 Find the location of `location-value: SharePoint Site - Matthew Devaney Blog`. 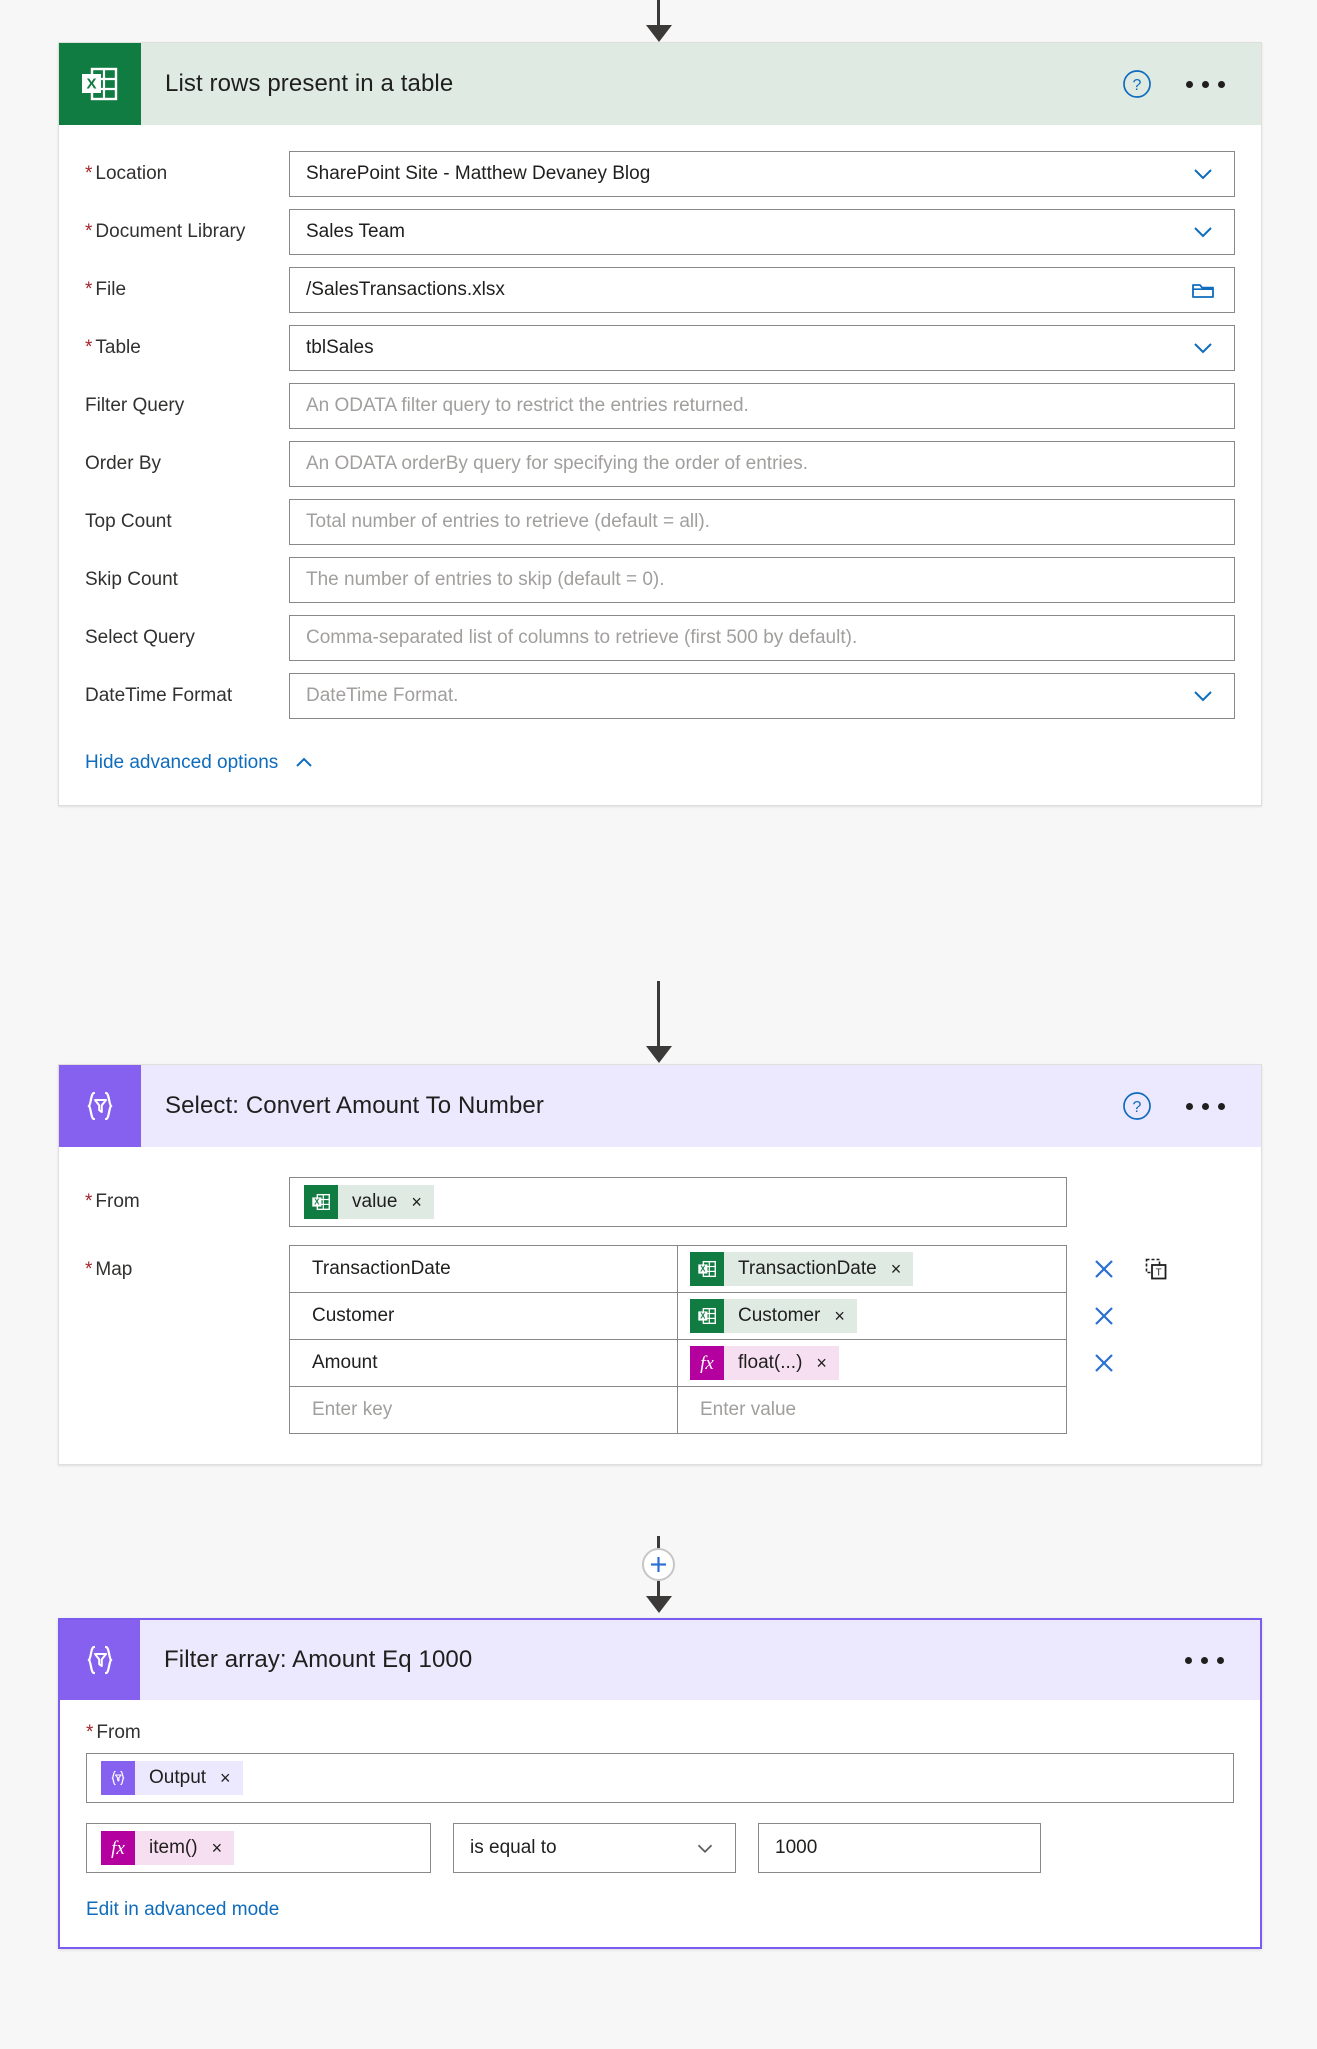

location-value: SharePoint Site - Matthew Devaney Blog is located at coordinates (478, 173).